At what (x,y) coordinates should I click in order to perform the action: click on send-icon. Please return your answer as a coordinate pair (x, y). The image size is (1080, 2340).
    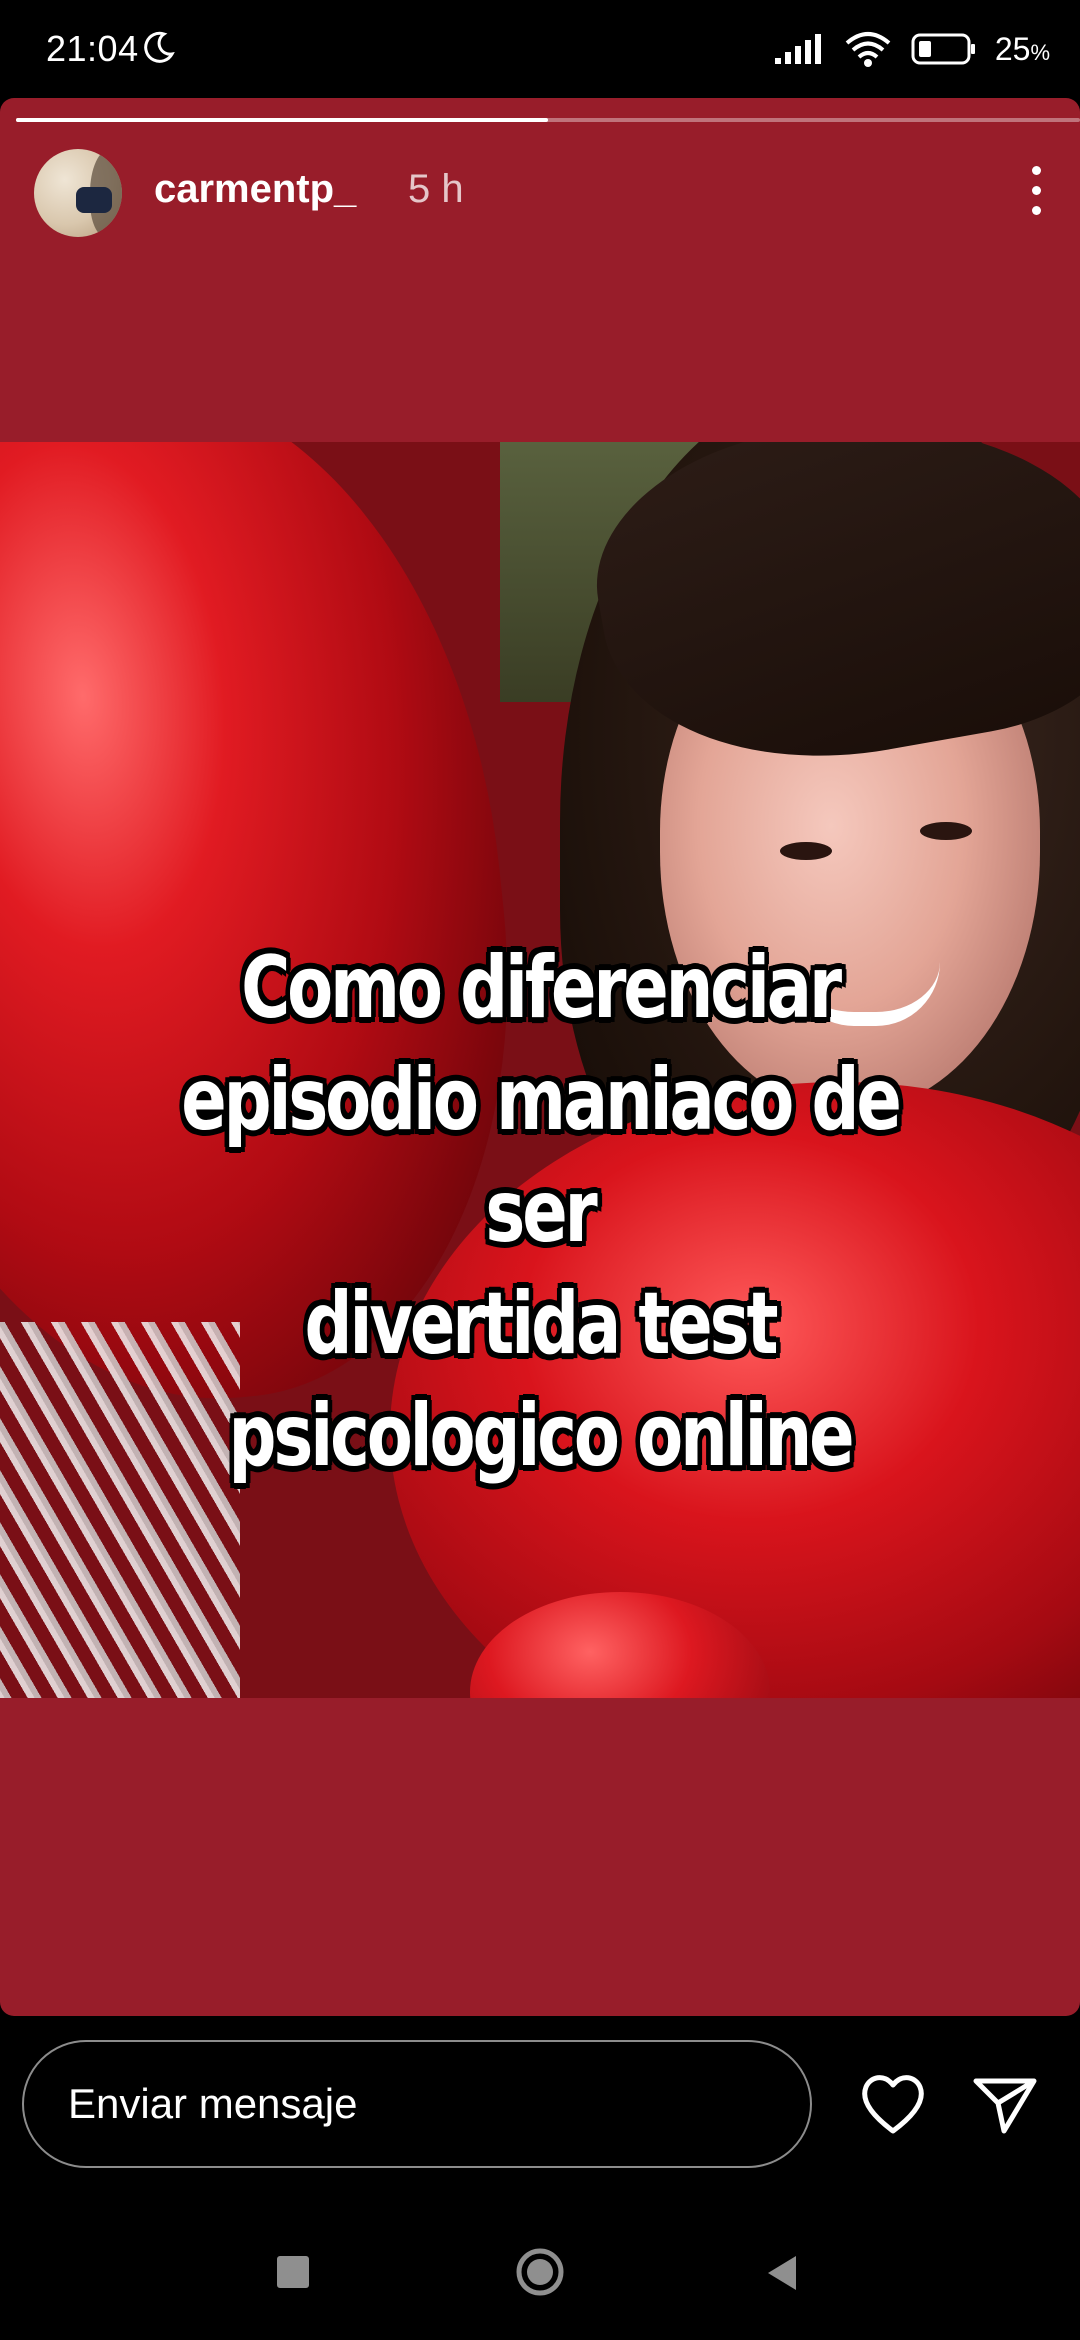
    Looking at the image, I should click on (1005, 2104).